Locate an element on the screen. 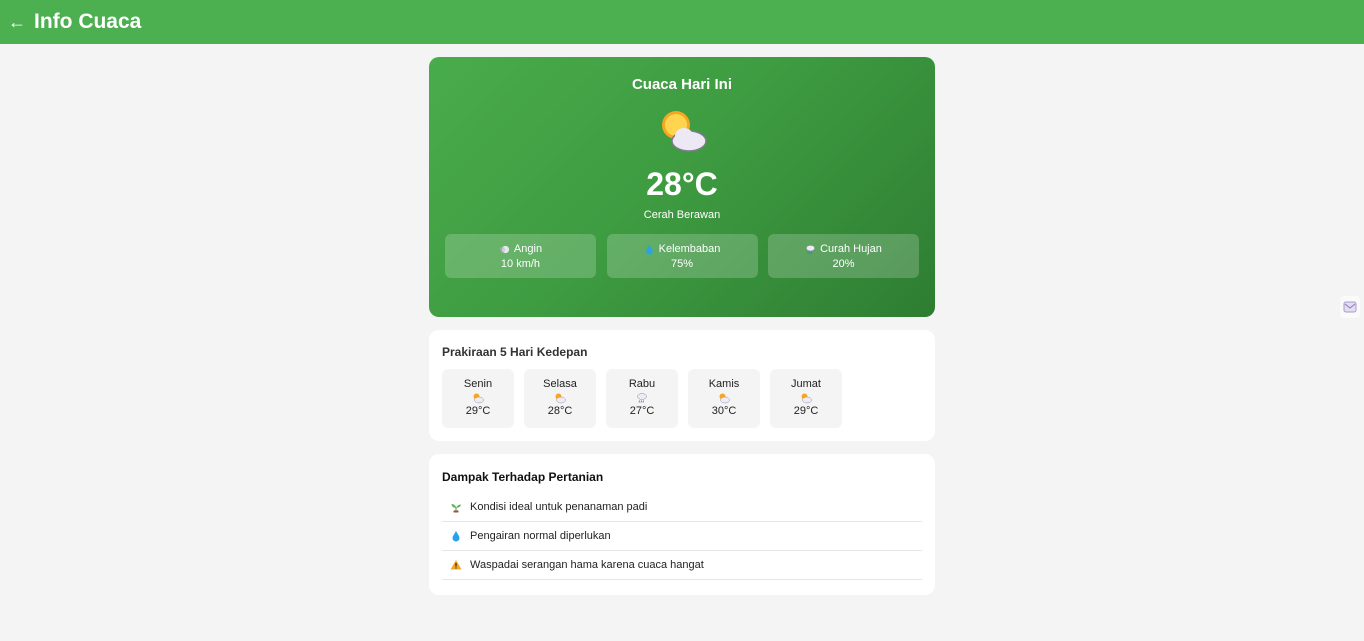  impact-text: Kondisi ideal untuk penanaman padi is located at coordinates (559, 507).